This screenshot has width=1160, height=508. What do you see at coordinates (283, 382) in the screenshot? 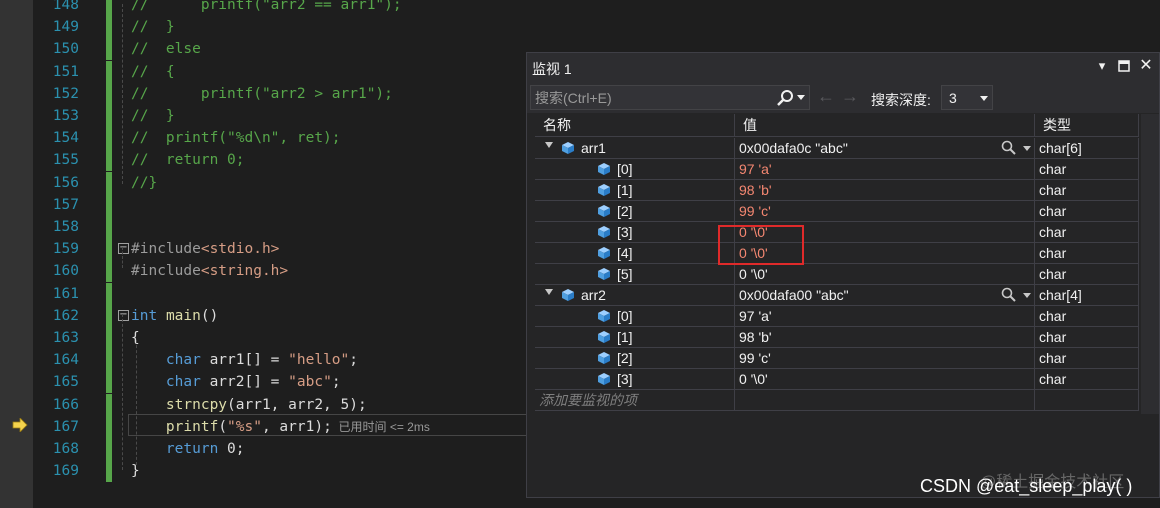
I see `code-line: 165 char arr2[] = "abc";` at bounding box center [283, 382].